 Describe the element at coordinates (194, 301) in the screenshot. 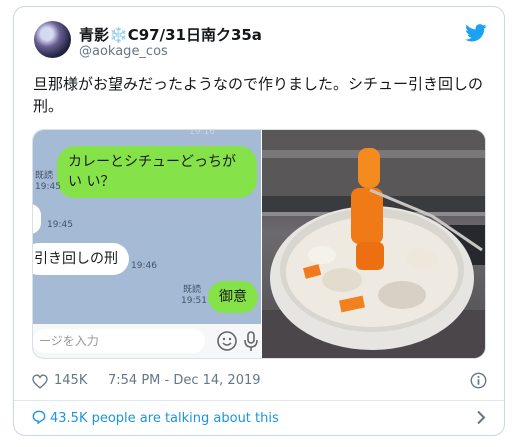

I see `chat-time-4: 19:51` at that location.